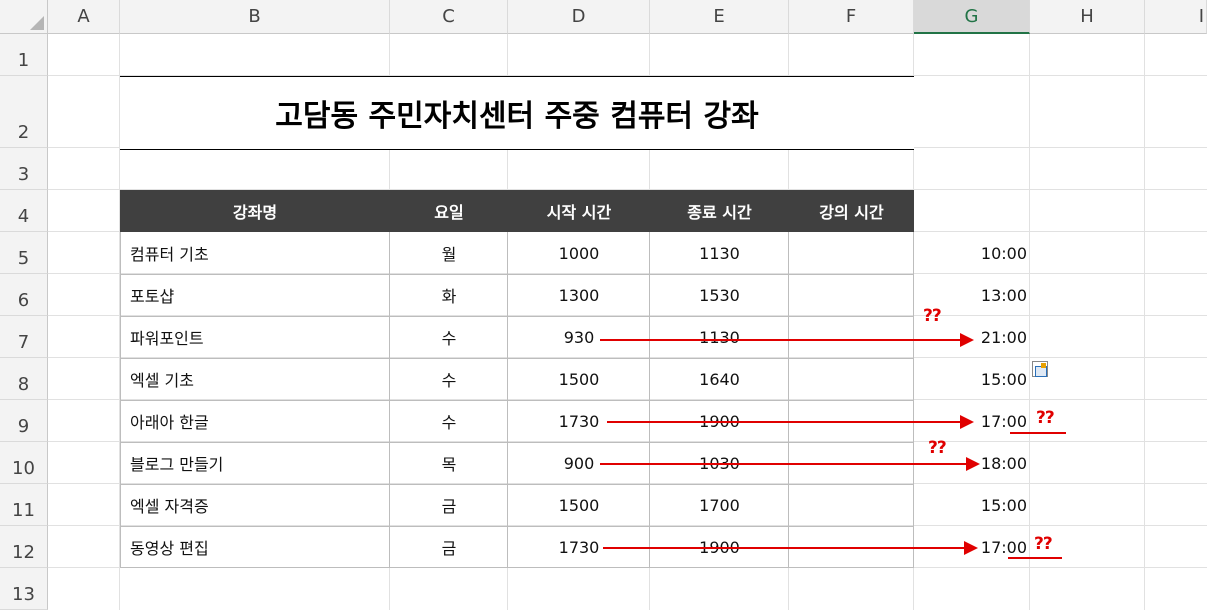  I want to click on row-header-9: 9, so click(24, 421).